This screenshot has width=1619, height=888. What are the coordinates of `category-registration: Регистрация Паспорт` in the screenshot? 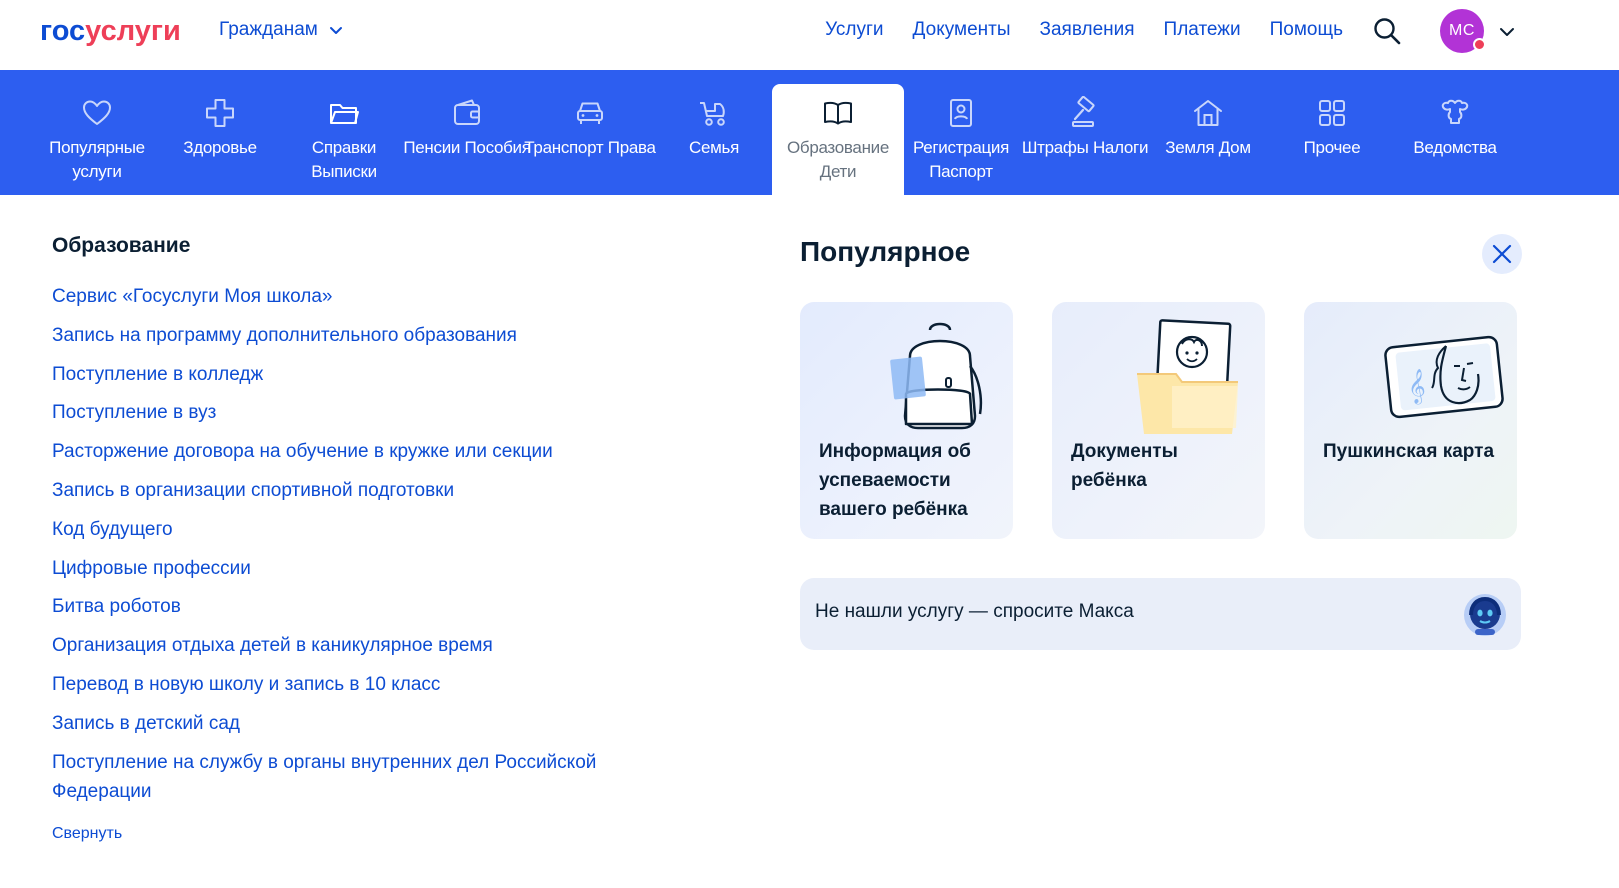 It's located at (961, 139).